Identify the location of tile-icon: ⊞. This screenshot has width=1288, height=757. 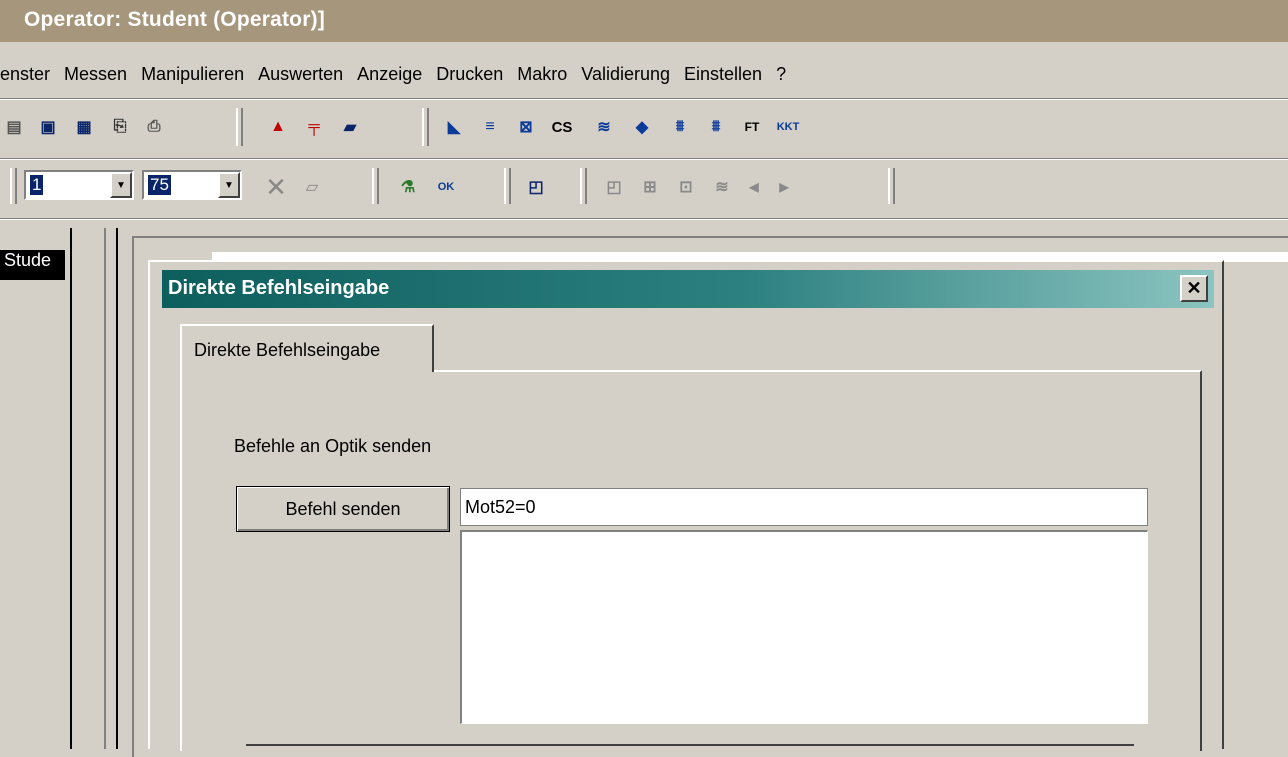
(650, 187).